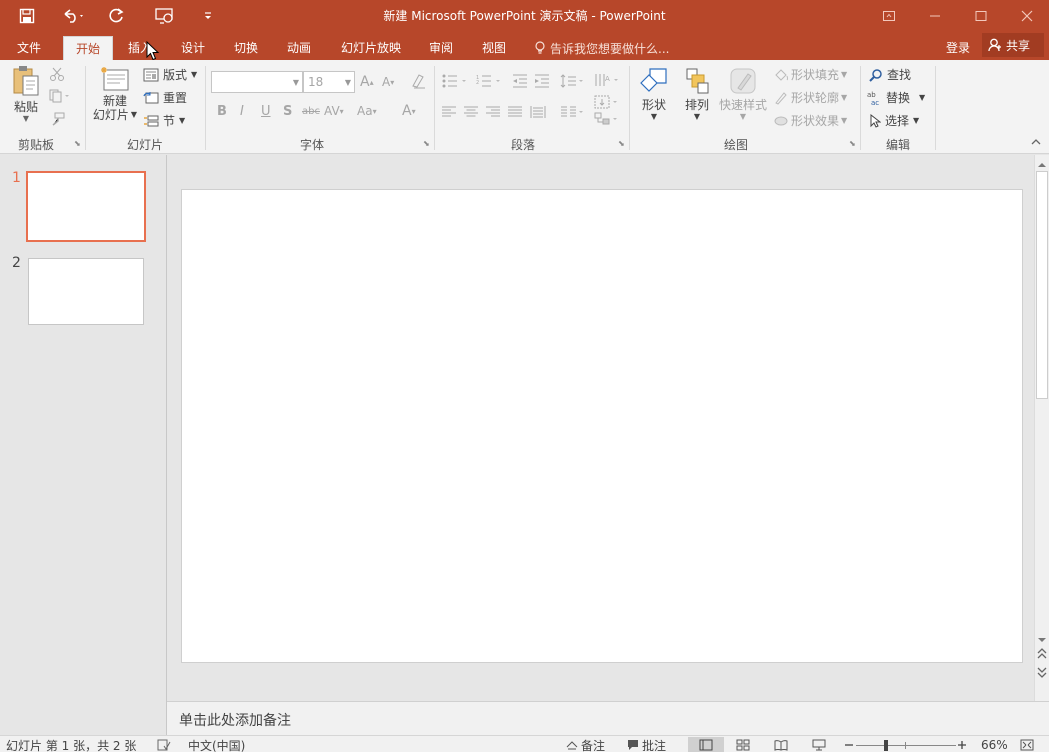 This screenshot has width=1049, height=752. I want to click on notes-toggle-button: 备注, so click(585, 744).